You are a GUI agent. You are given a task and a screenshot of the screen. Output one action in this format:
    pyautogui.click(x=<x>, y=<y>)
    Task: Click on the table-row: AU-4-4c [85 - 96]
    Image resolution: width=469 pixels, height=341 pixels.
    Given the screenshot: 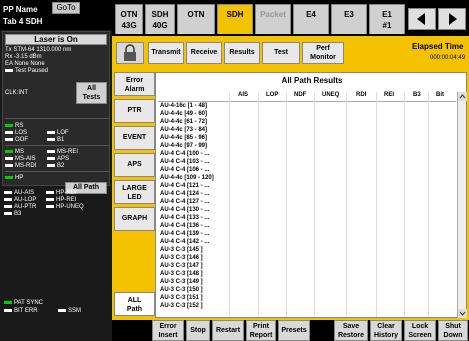 What is the action you would take?
    pyautogui.click(x=307, y=138)
    